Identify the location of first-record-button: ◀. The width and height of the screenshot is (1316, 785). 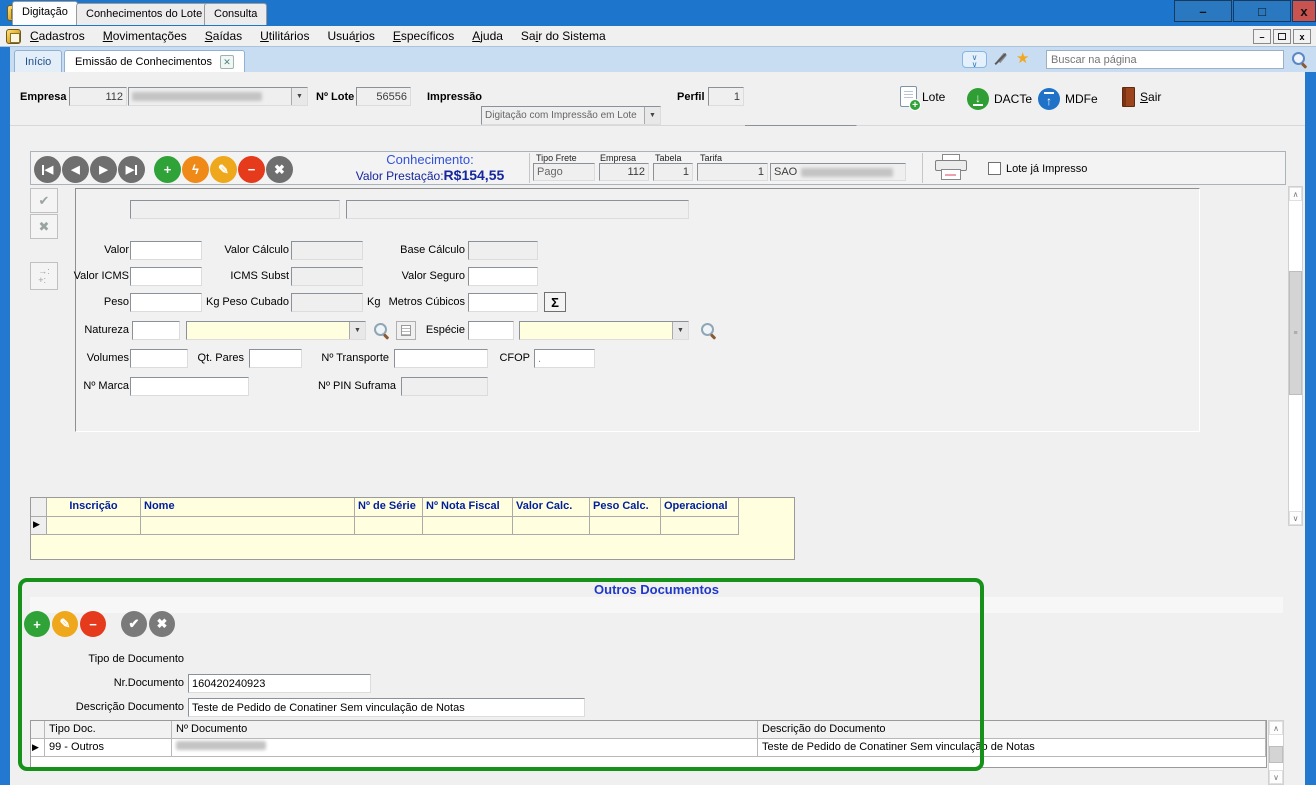
(47, 169).